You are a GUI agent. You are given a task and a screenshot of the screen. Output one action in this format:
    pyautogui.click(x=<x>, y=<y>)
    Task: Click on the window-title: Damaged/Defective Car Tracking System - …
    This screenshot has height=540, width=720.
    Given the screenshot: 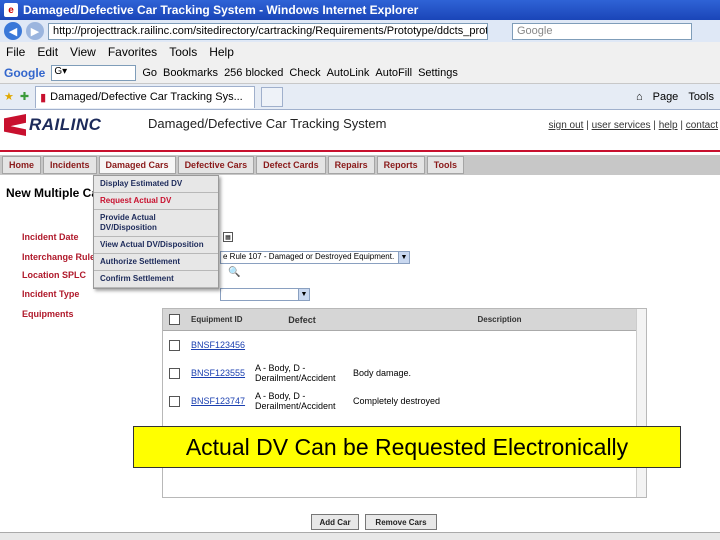 What is the action you would take?
    pyautogui.click(x=221, y=10)
    